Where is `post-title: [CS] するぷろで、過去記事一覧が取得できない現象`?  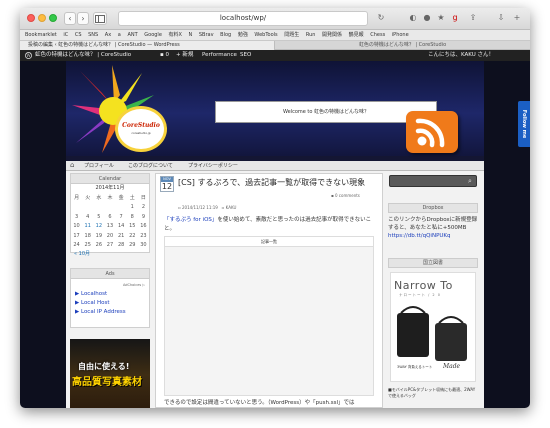
post-title: [CS] するぷろで、過去記事一覧が取得できない現象 is located at coordinates (271, 182).